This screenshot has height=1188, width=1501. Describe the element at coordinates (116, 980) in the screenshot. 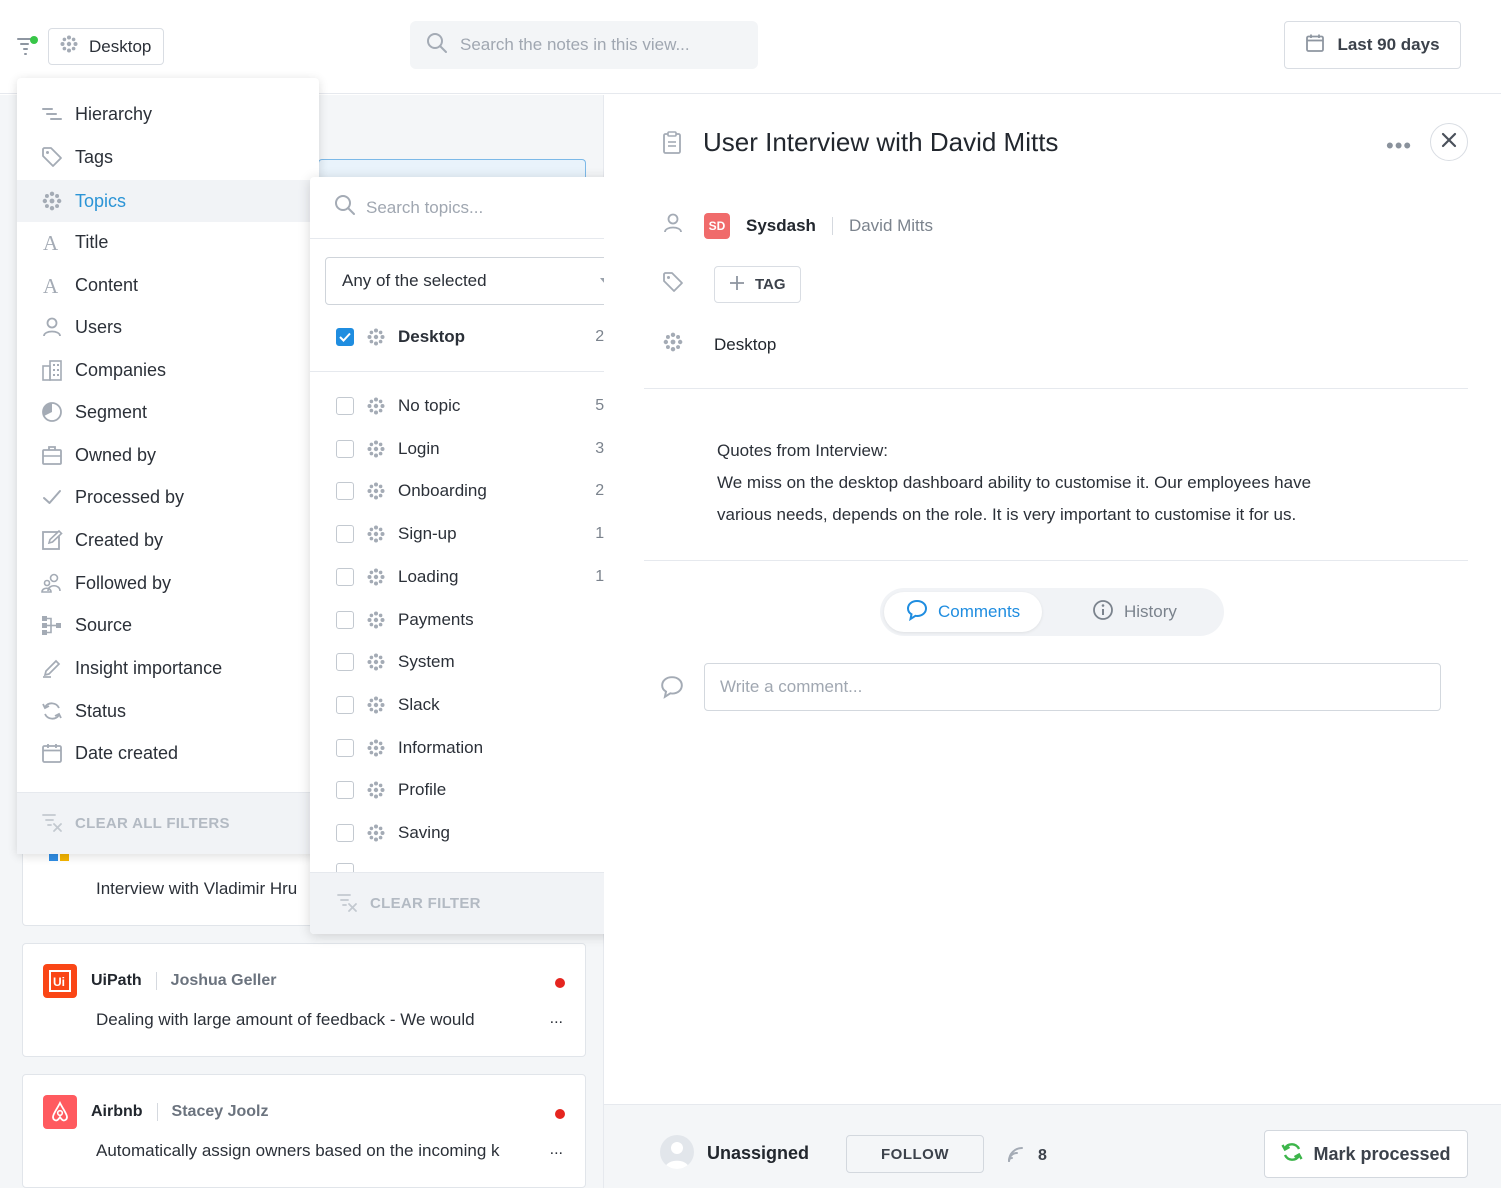

I see `card-company: UiPath` at that location.